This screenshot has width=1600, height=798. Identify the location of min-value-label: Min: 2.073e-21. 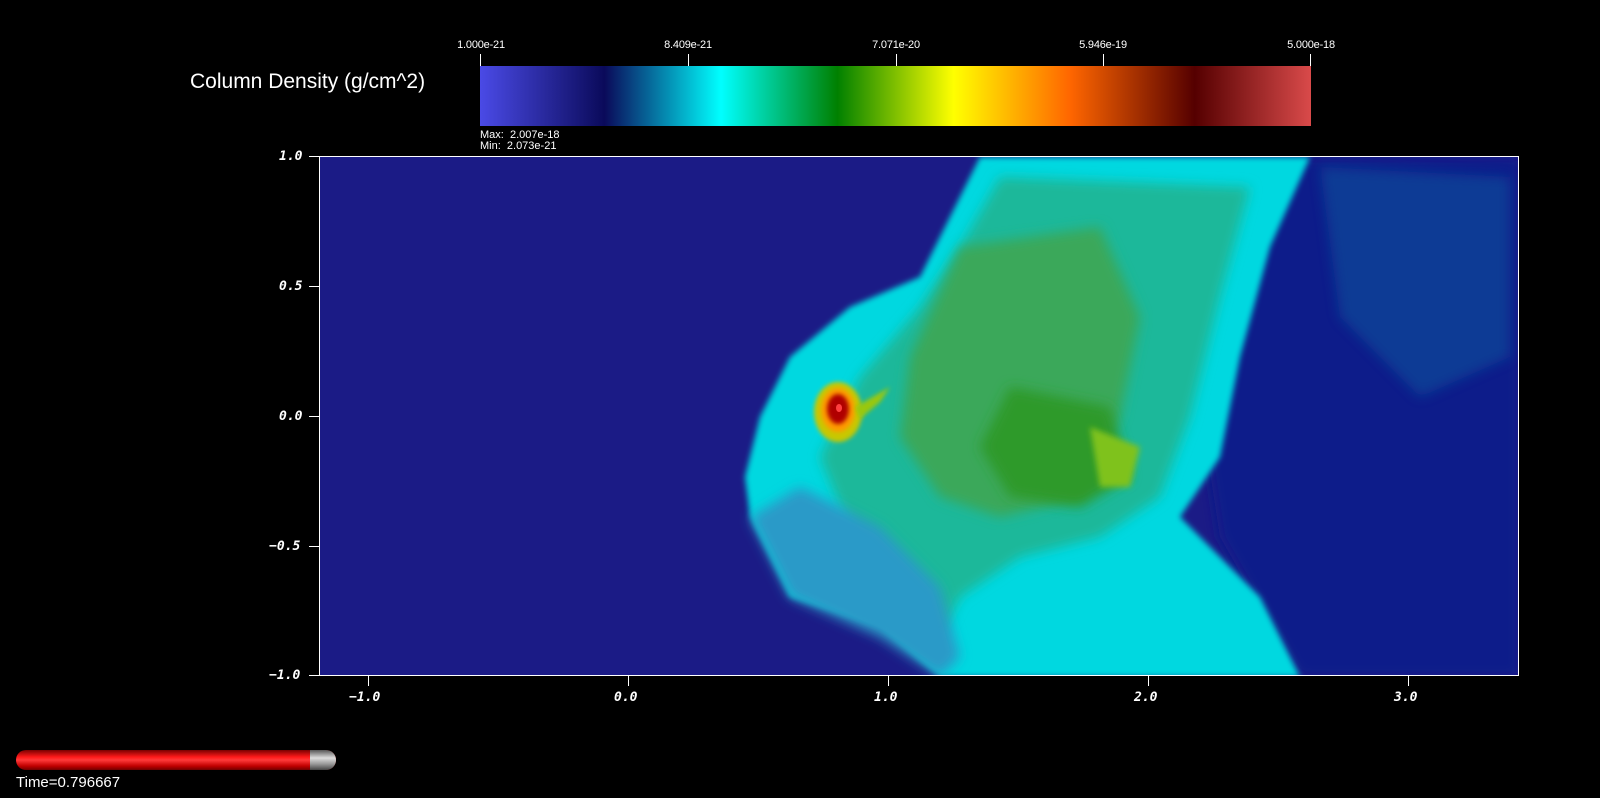
(518, 146).